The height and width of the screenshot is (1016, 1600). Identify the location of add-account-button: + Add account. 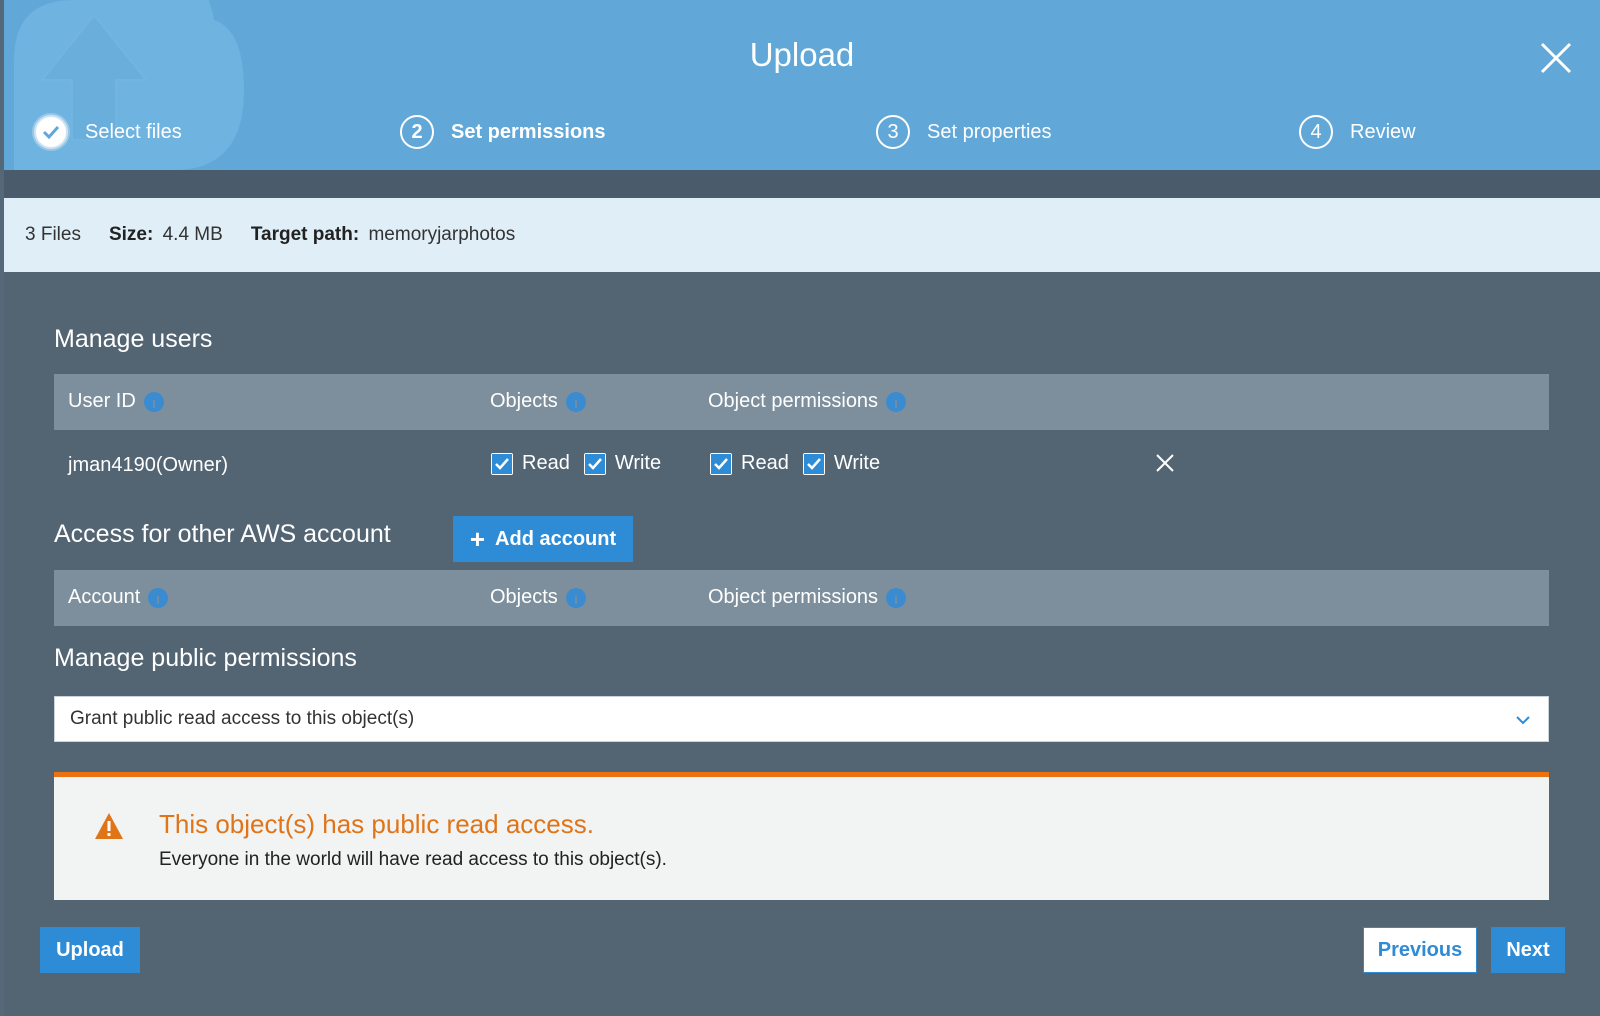
(543, 539).